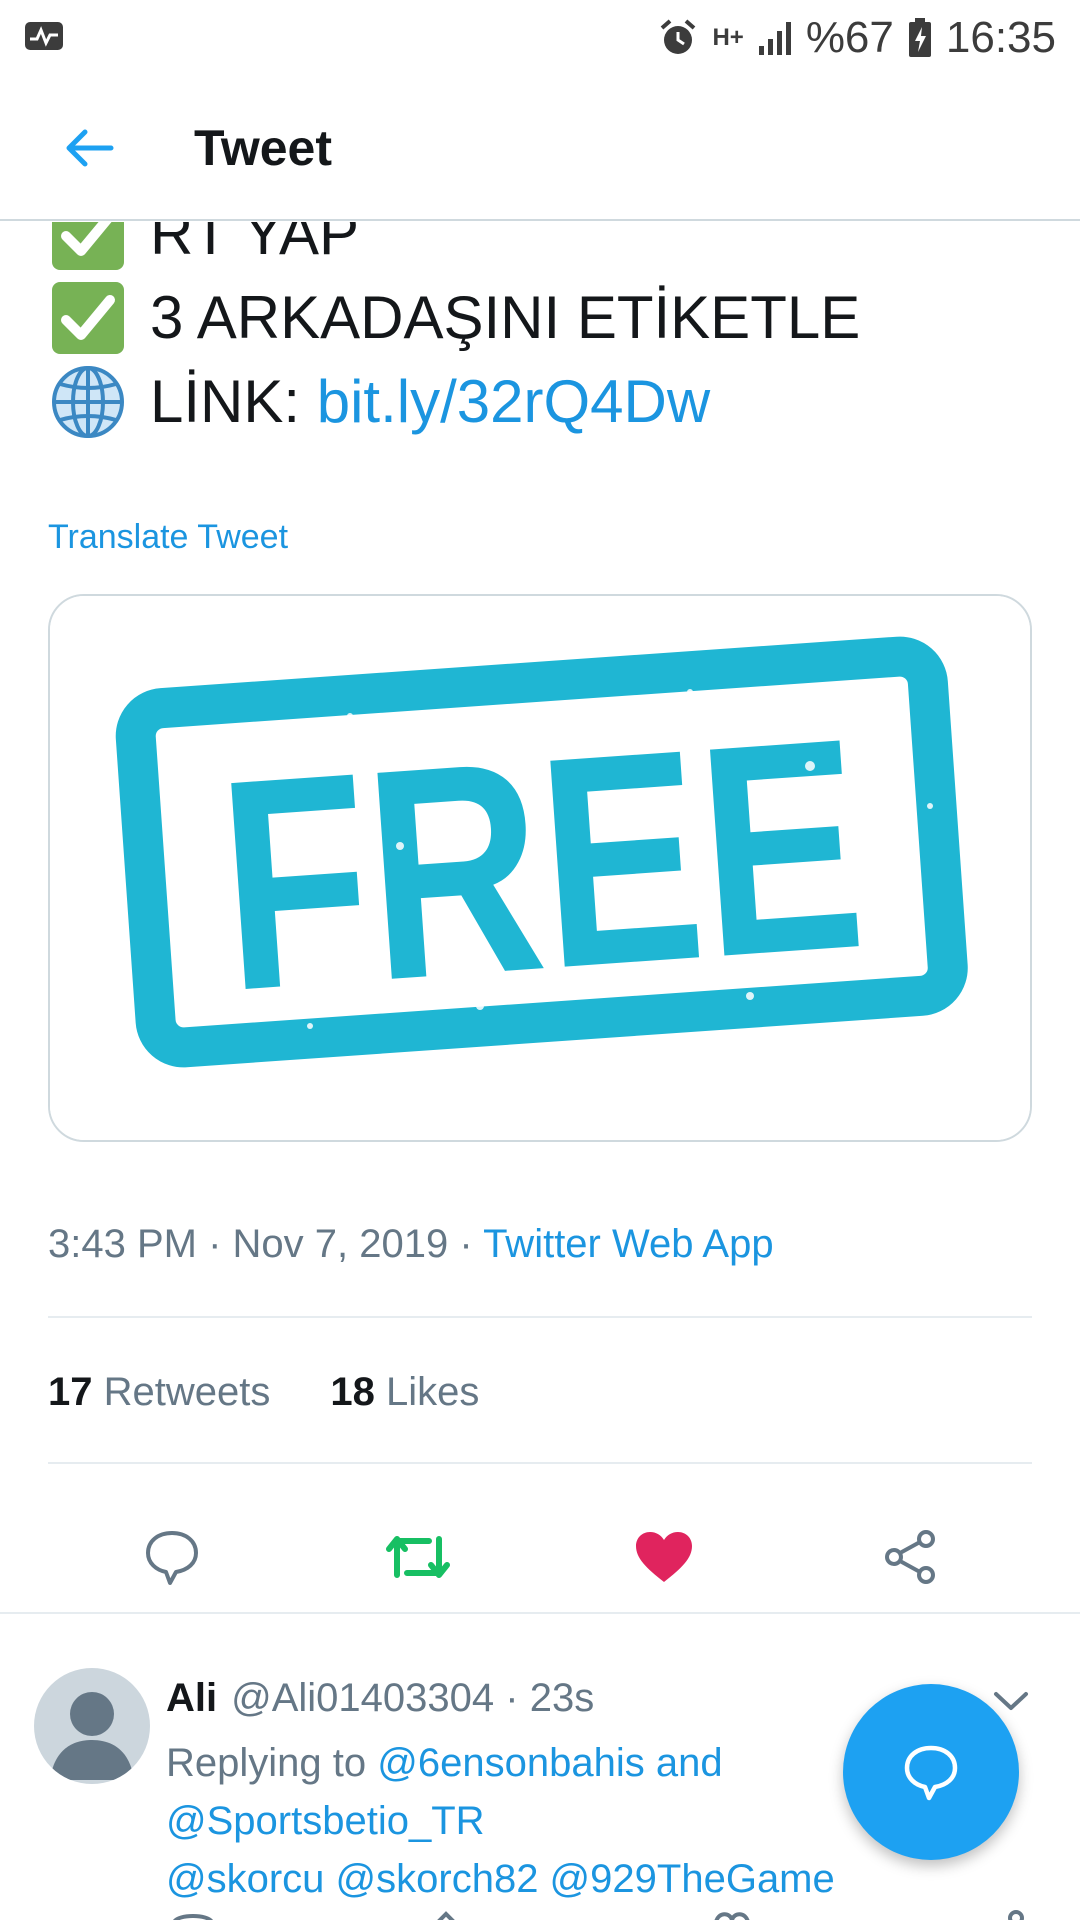 The height and width of the screenshot is (1920, 1080). I want to click on back-button, so click(89, 148).